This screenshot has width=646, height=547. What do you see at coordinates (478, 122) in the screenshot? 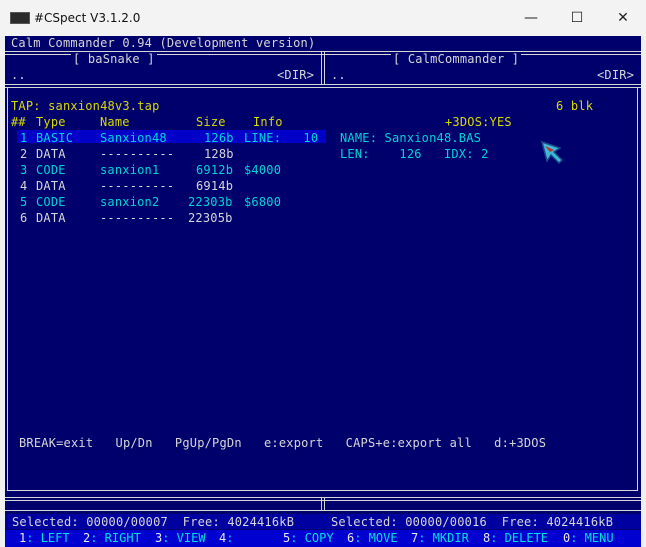
I see `plus3dos-flag: +3DOS:YES` at bounding box center [478, 122].